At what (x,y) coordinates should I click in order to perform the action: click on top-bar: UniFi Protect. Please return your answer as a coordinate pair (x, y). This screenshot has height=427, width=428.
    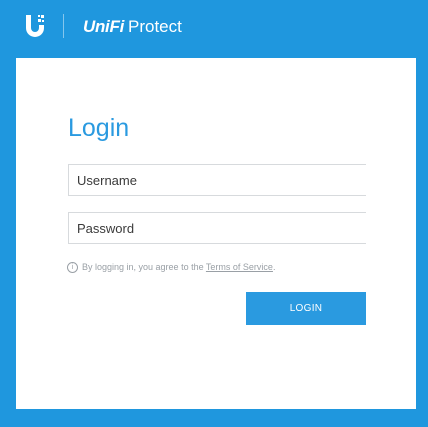
    Looking at the image, I should click on (214, 29).